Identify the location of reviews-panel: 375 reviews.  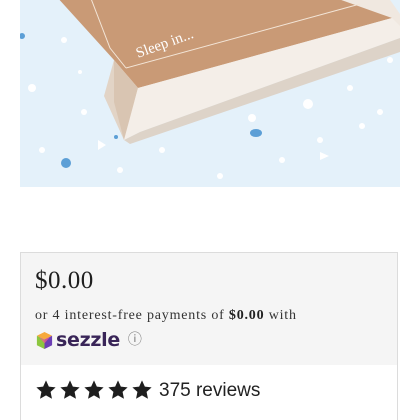
(209, 392).